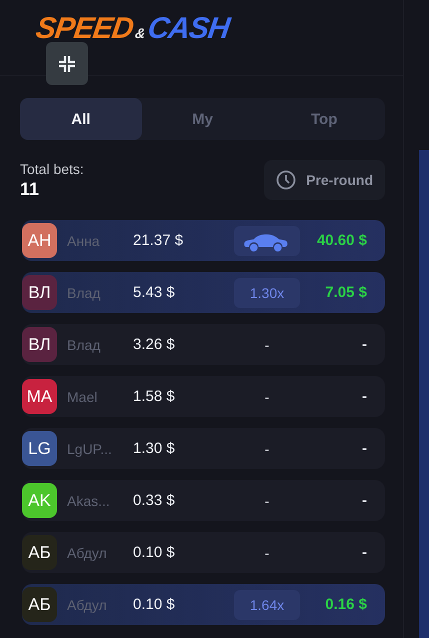 This screenshot has height=638, width=429. What do you see at coordinates (154, 292) in the screenshot?
I see `bet-amount: 5.43 $` at bounding box center [154, 292].